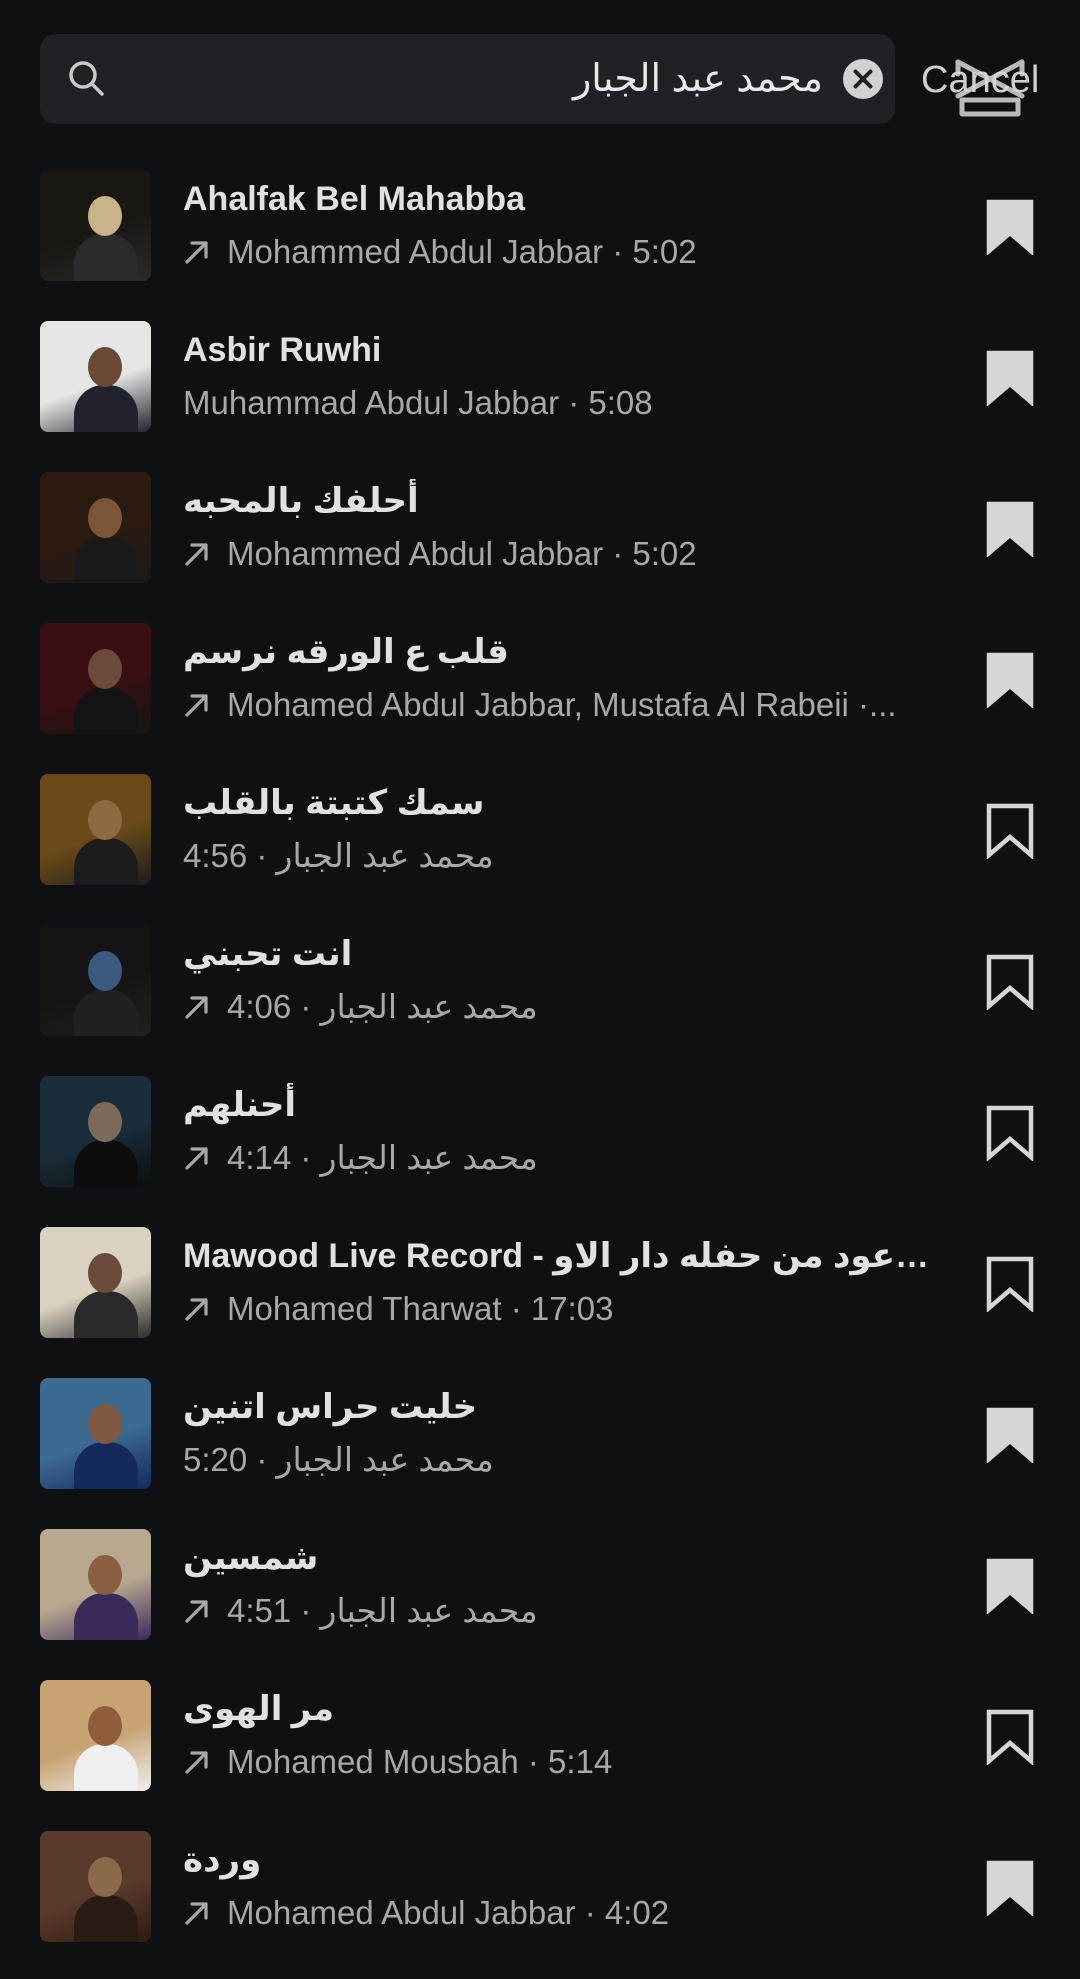  What do you see at coordinates (301, 501) in the screenshot?
I see `result-title: أحلفك بالمحبه` at bounding box center [301, 501].